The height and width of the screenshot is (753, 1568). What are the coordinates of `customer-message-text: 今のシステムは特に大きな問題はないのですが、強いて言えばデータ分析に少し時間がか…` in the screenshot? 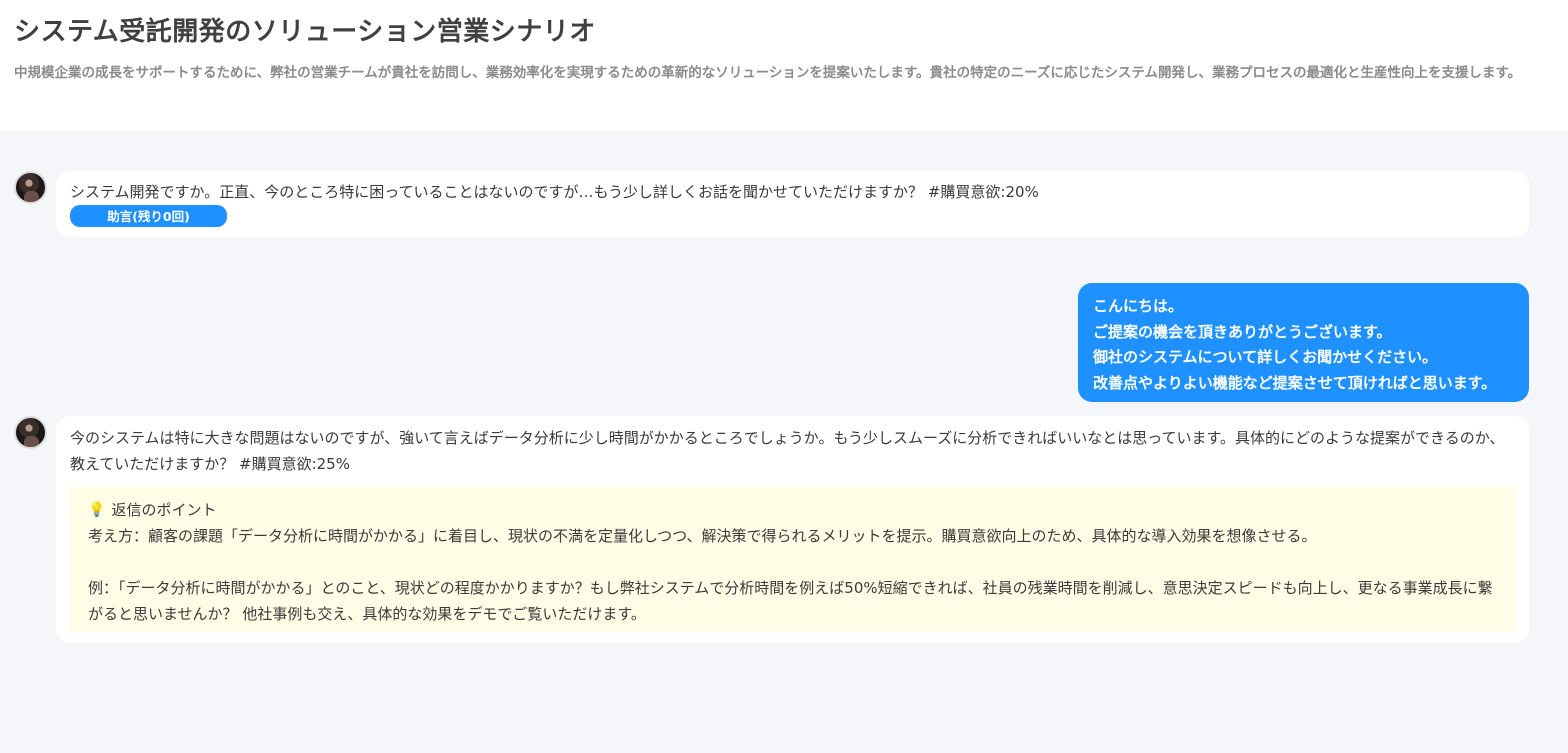 It's located at (787, 451).